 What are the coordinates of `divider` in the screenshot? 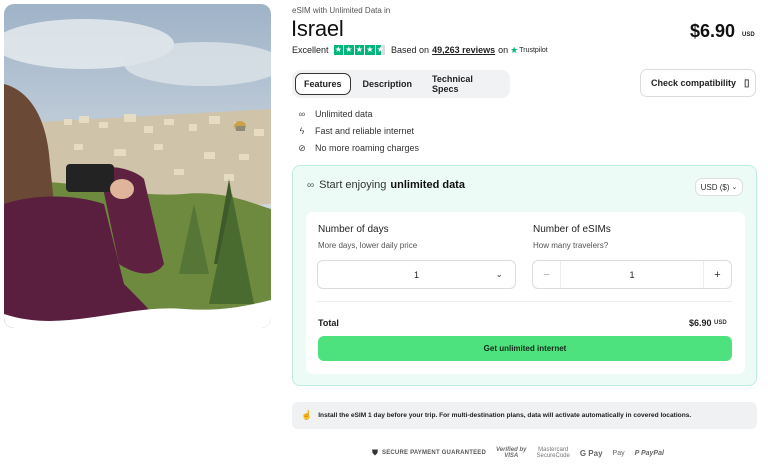 It's located at (524, 301).